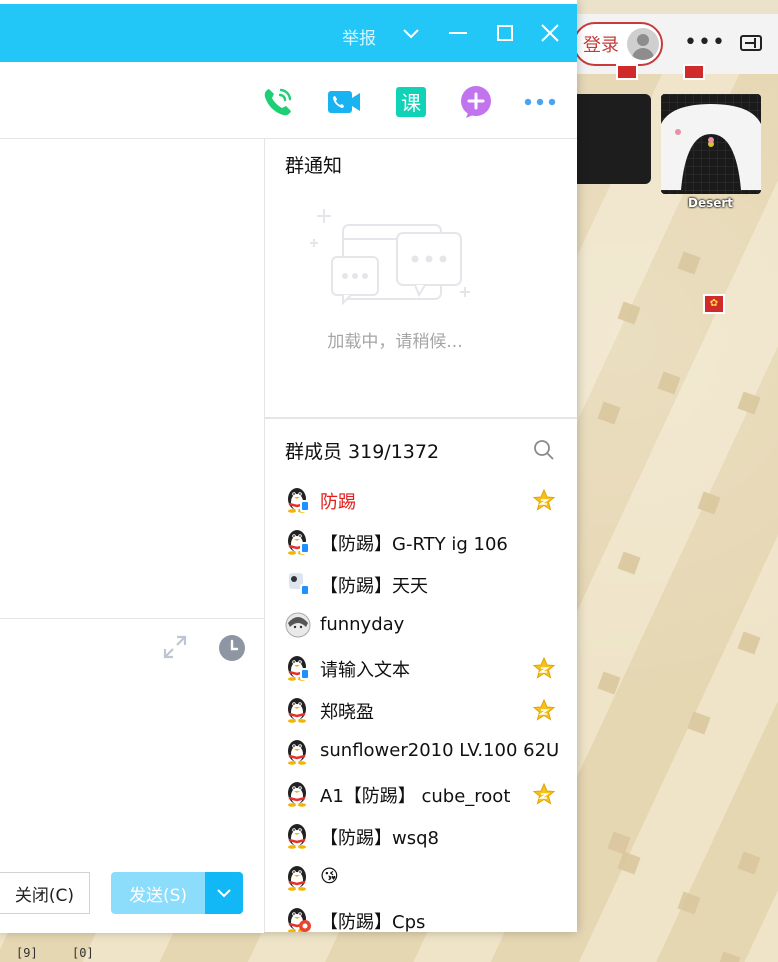 The width and height of the screenshot is (778, 962). What do you see at coordinates (344, 102) in the screenshot?
I see `video-call-icon` at bounding box center [344, 102].